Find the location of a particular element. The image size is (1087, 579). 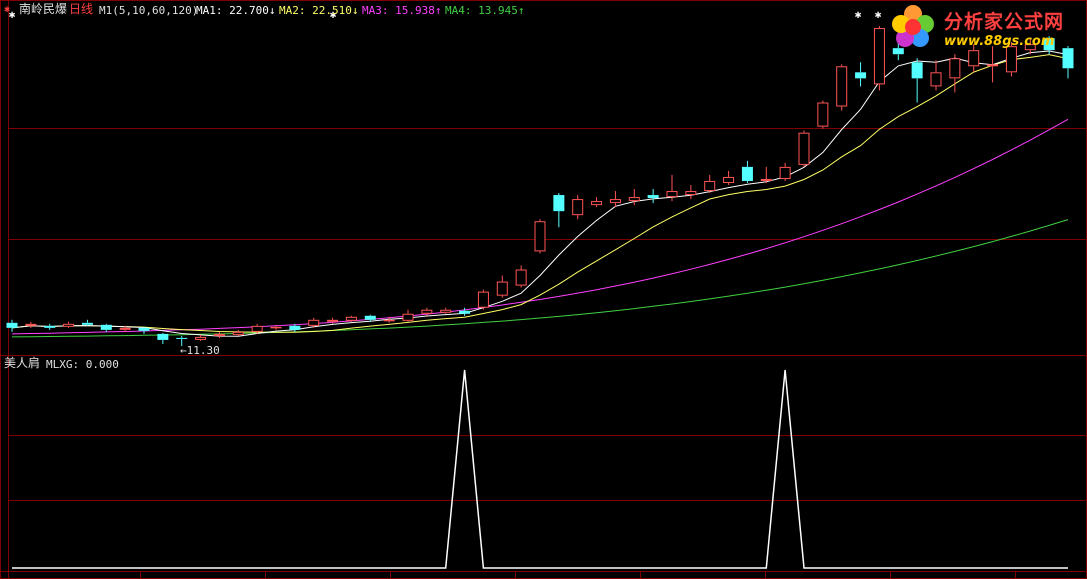

ma4-value: MA4: 13.945↑ is located at coordinates (485, 10).